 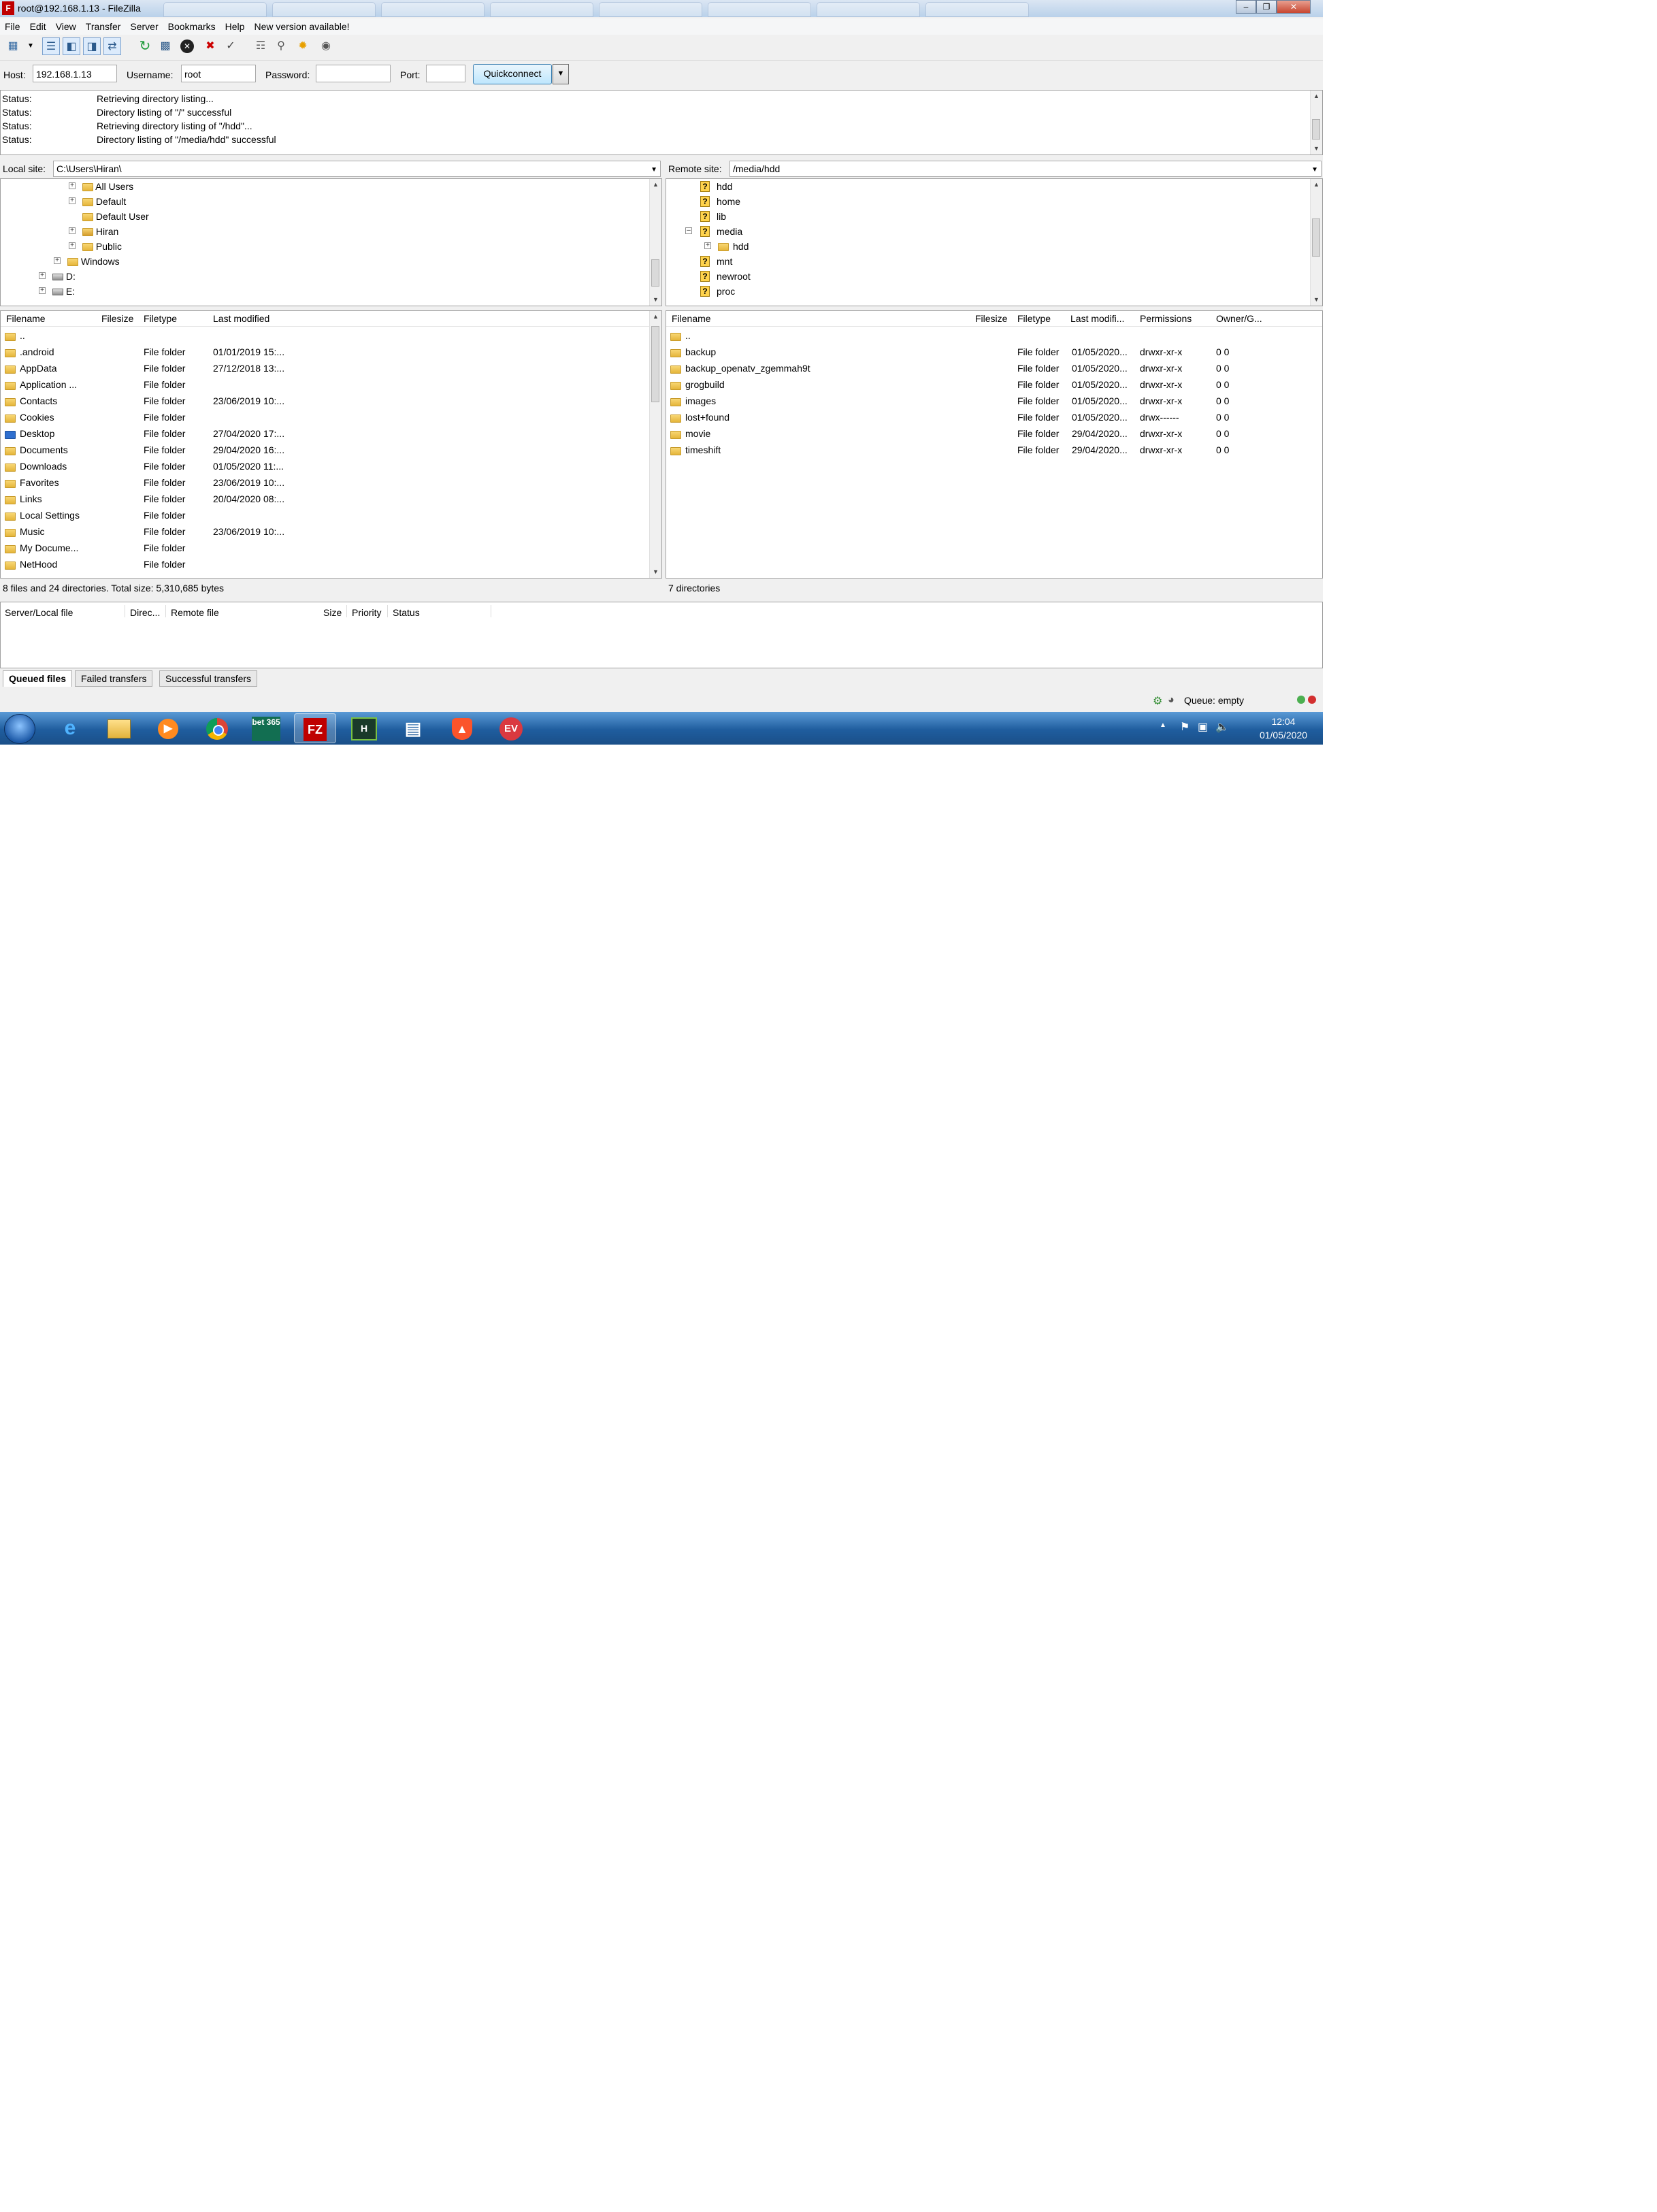 I want to click on internet-explorer-icon: e, so click(x=70, y=728).